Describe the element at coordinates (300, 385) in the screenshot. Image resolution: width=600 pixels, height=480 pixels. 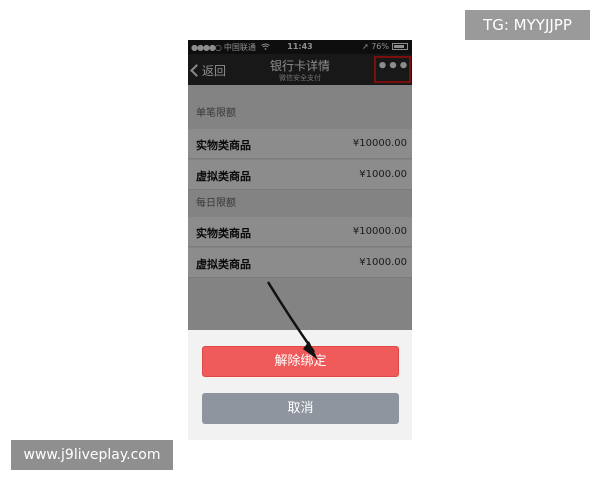
I see `action-sheet: 解除绑定 取消` at that location.